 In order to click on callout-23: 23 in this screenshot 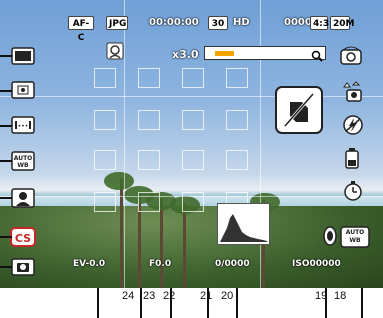, I will do `click(149, 296)`.